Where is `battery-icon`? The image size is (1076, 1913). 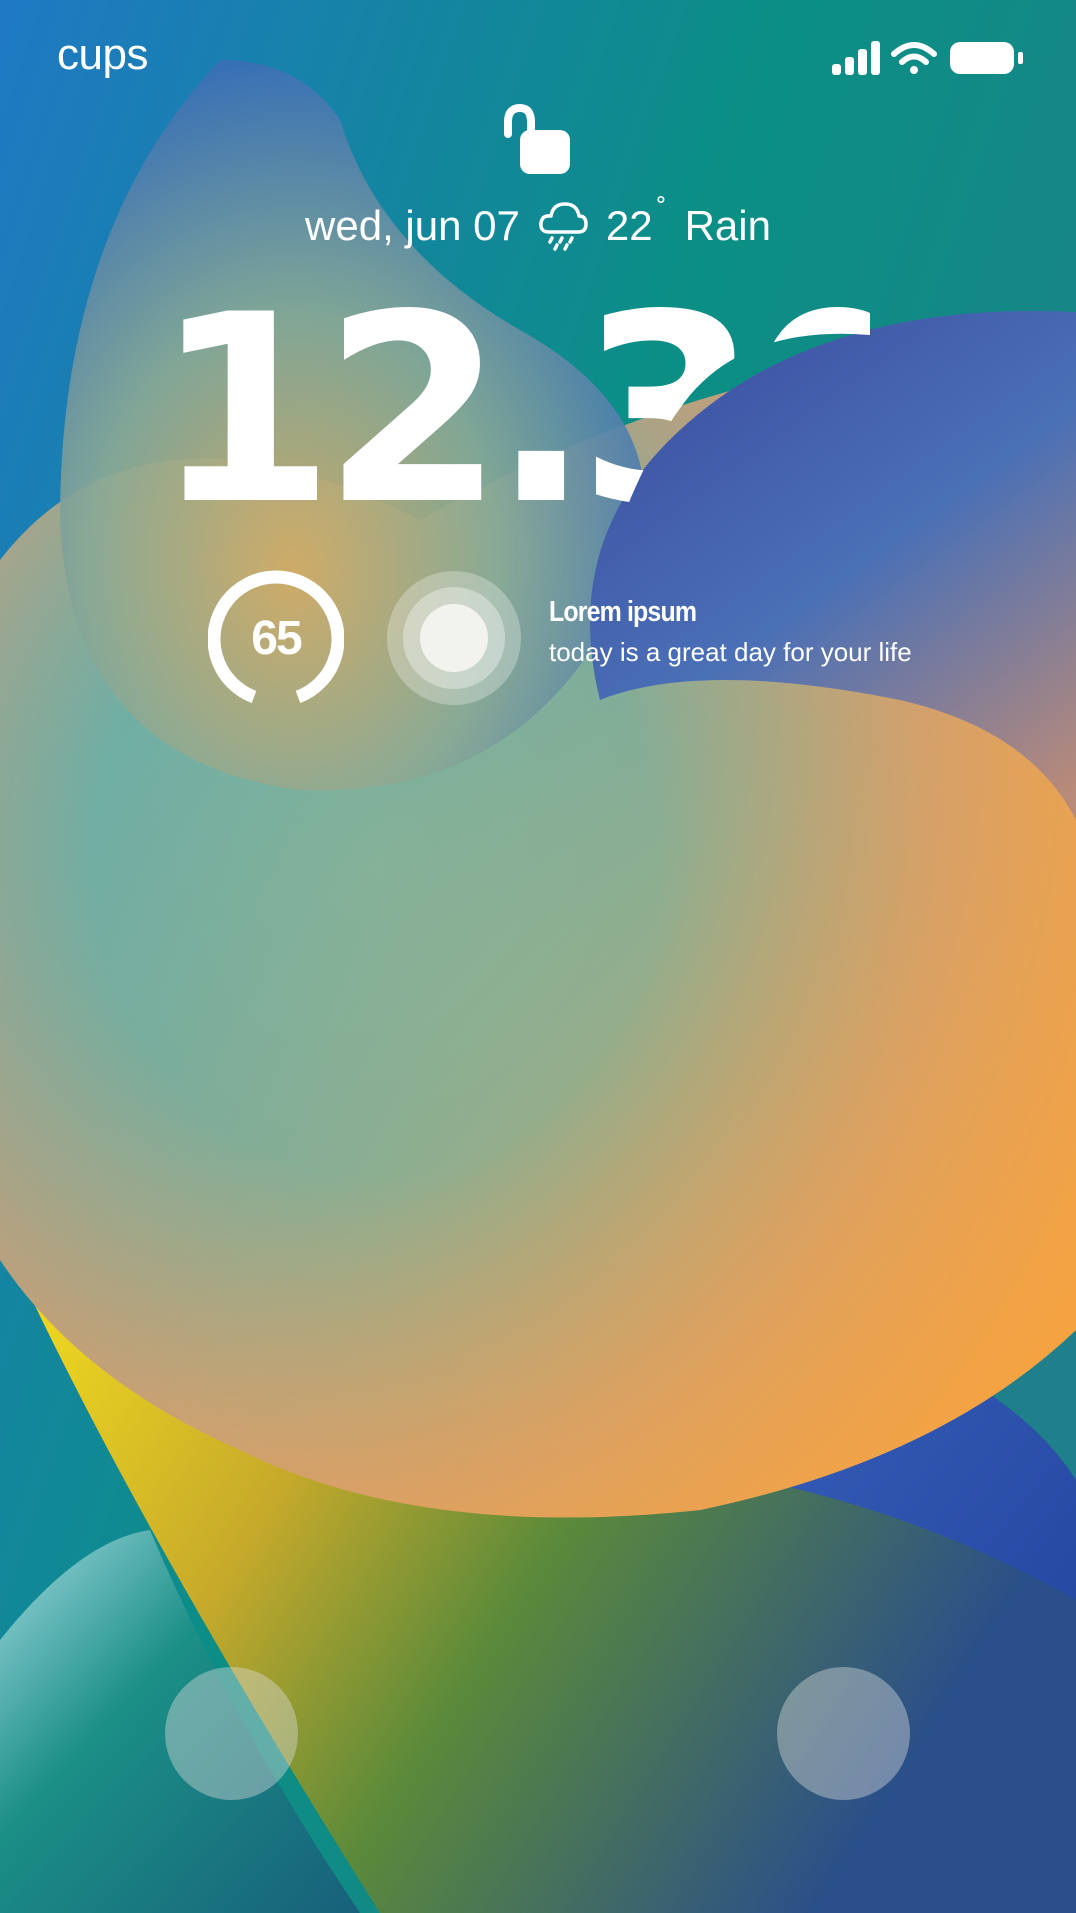 battery-icon is located at coordinates (986, 58).